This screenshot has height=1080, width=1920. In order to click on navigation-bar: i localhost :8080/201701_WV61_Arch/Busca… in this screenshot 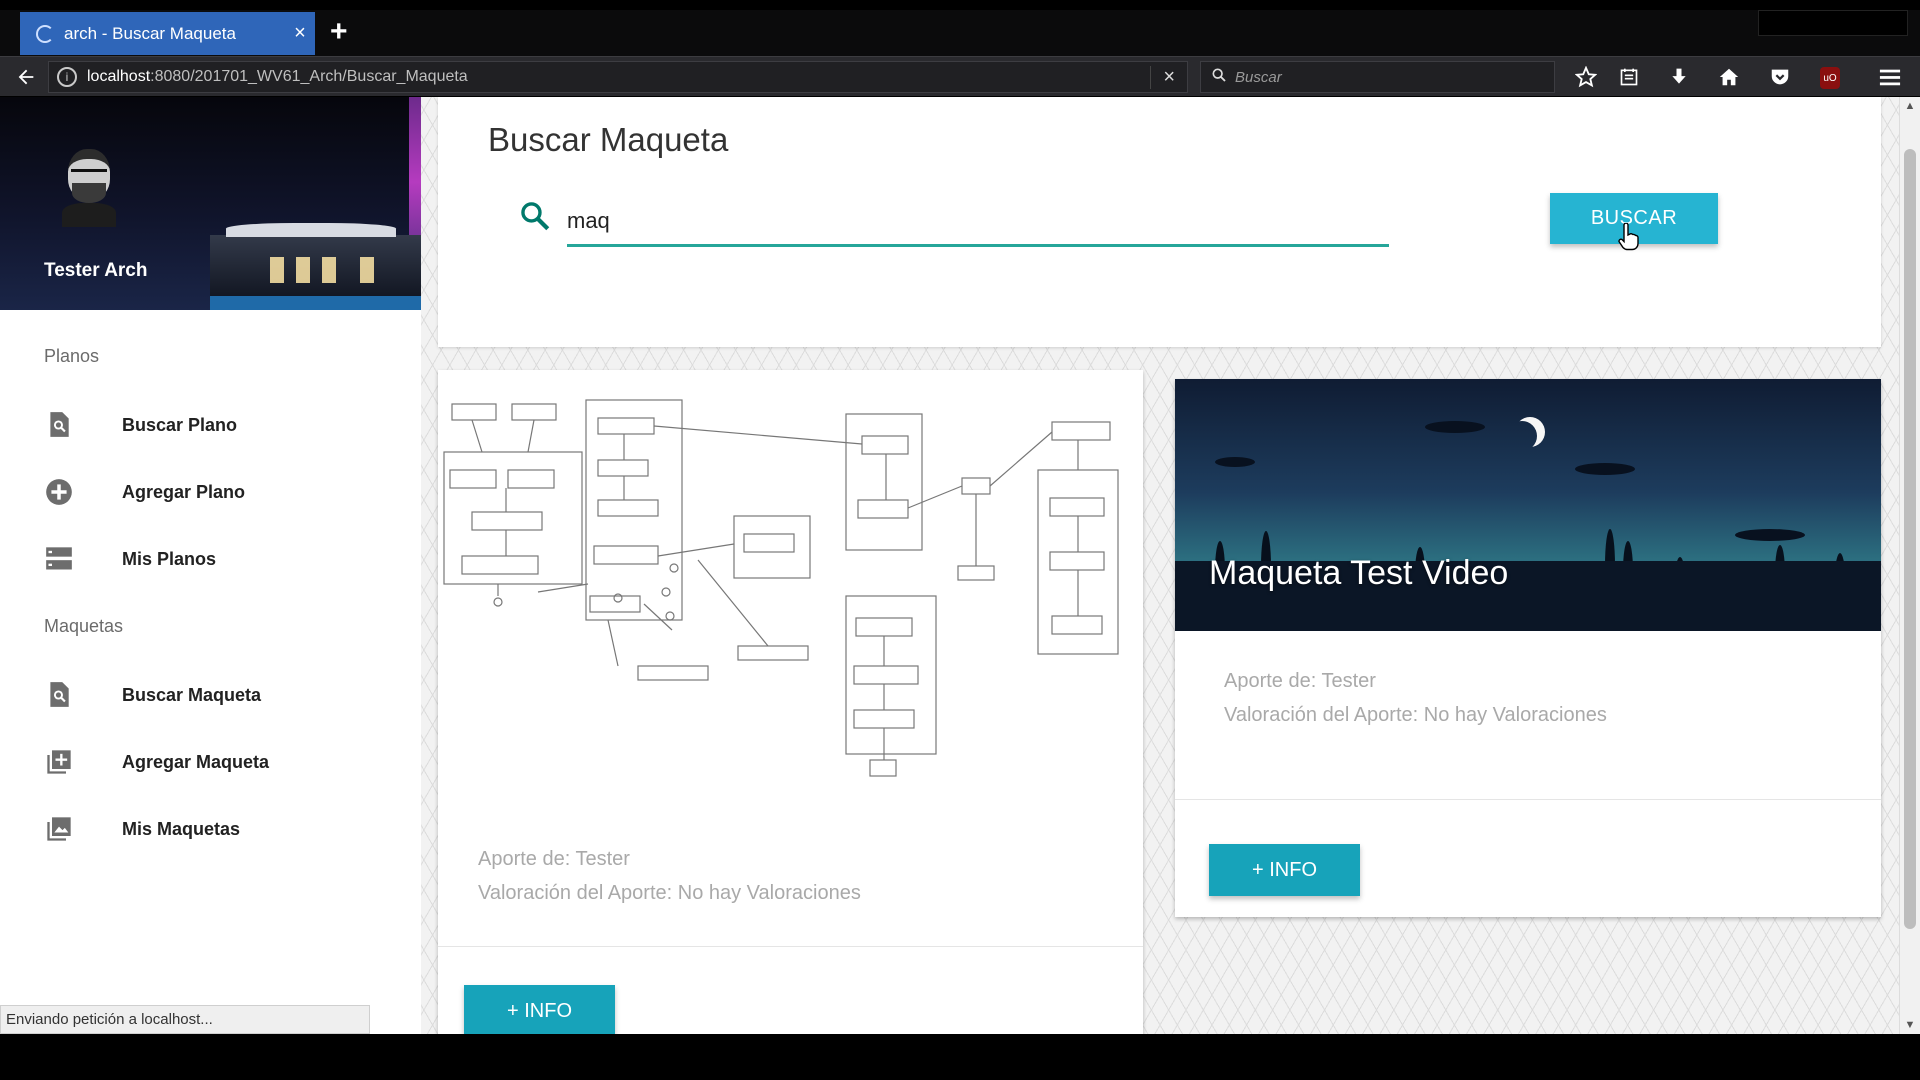, I will do `click(960, 76)`.